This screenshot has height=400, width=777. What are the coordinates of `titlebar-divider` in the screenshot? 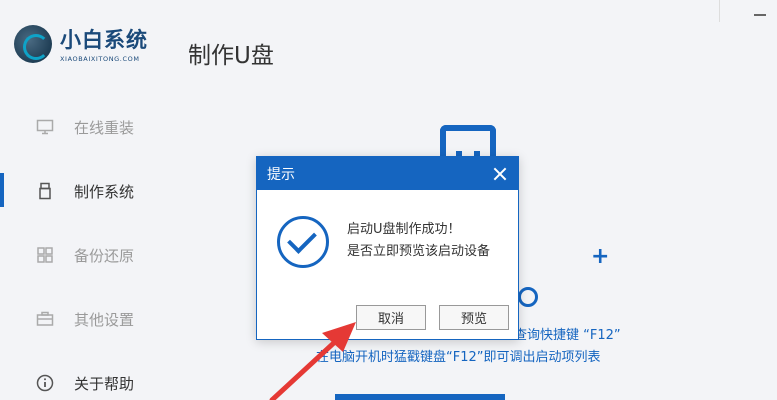 It's located at (719, 11).